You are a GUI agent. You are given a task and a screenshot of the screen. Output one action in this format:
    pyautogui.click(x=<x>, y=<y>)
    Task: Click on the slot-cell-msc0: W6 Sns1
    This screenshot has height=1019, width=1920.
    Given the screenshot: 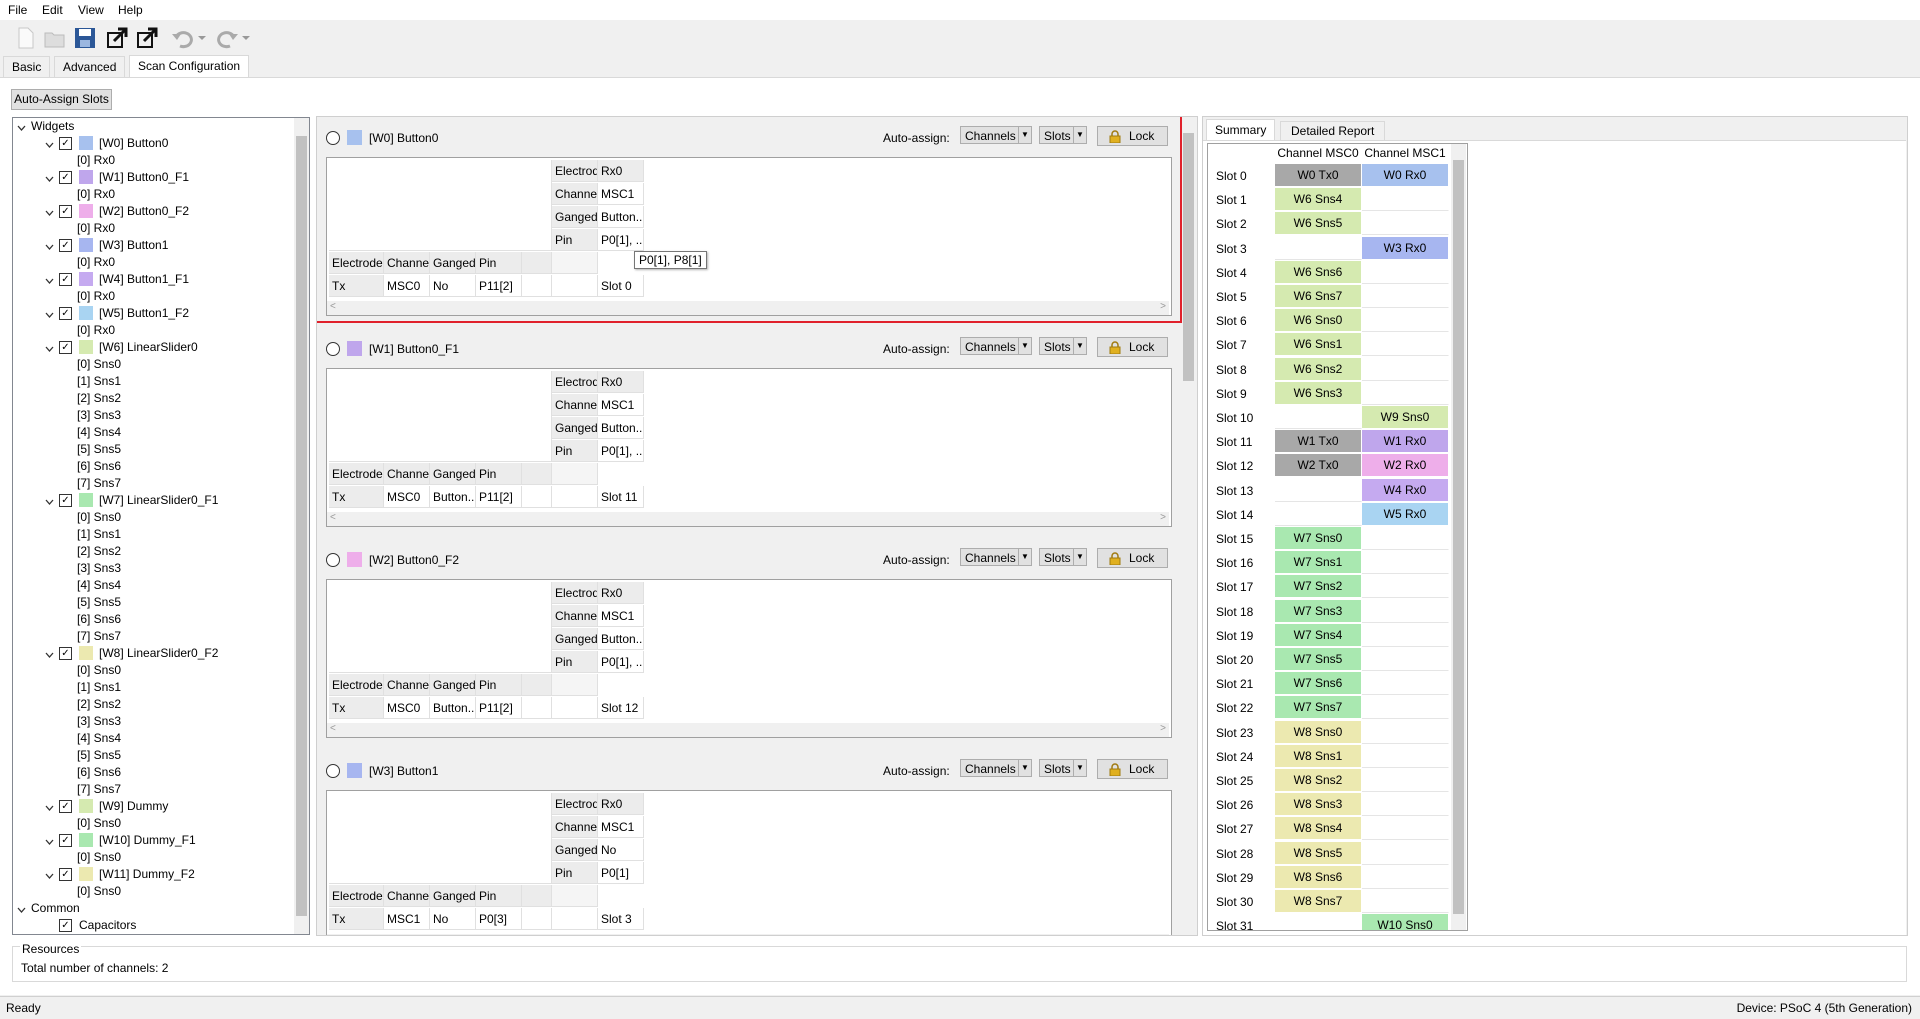 What is the action you would take?
    pyautogui.click(x=1318, y=345)
    